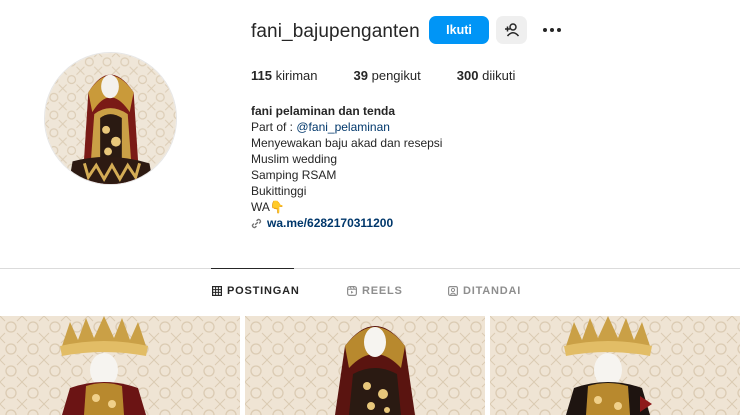  What do you see at coordinates (346, 223) in the screenshot?
I see `bio-external-link: wa.me/6282170311200` at bounding box center [346, 223].